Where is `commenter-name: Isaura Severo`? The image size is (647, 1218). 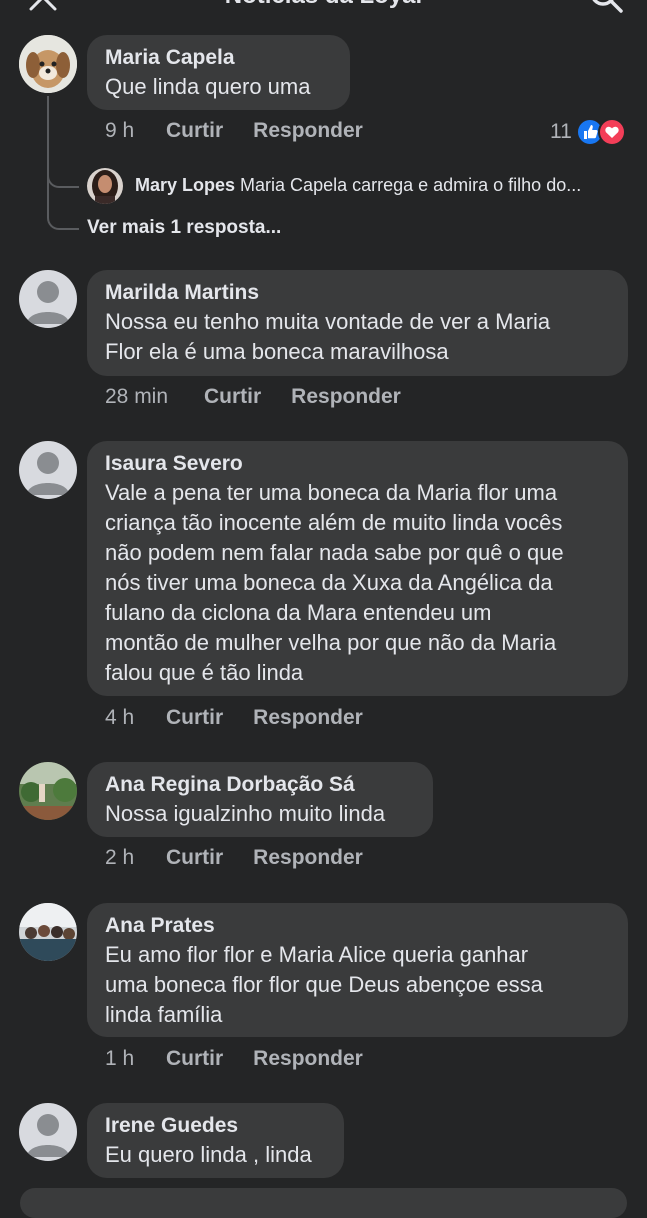
commenter-name: Isaura Severo is located at coordinates (357, 464).